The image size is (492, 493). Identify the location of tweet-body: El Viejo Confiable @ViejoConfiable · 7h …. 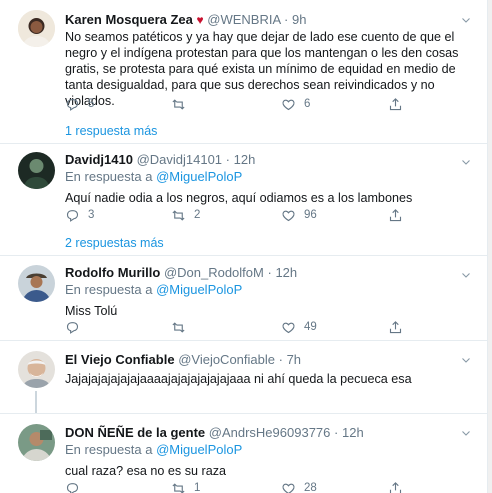
(271, 369).